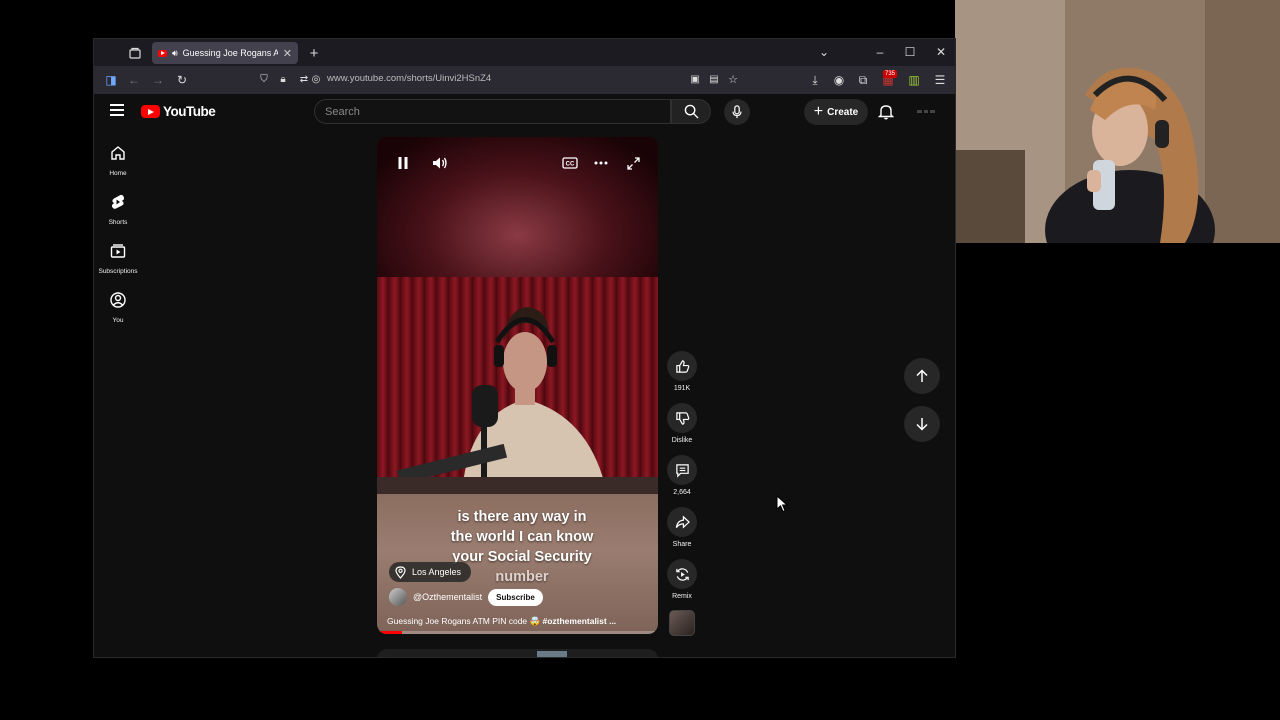 Image resolution: width=1280 pixels, height=720 pixels. I want to click on share-label: Share, so click(682, 544).